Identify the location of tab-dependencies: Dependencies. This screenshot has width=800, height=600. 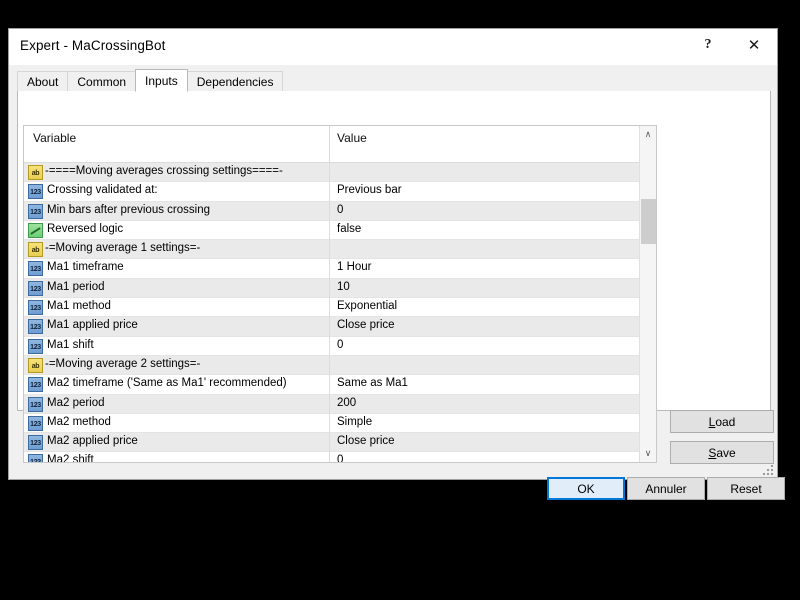
(235, 81).